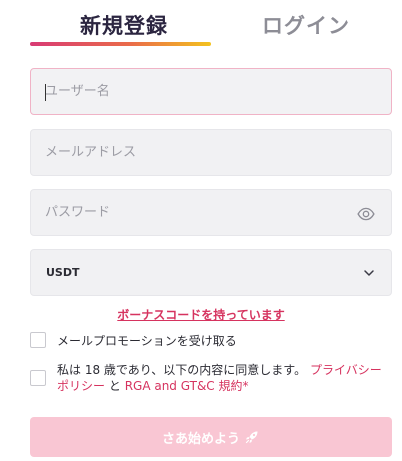 Image resolution: width=402 pixels, height=461 pixels. I want to click on currency-selected-value: USDT, so click(63, 272).